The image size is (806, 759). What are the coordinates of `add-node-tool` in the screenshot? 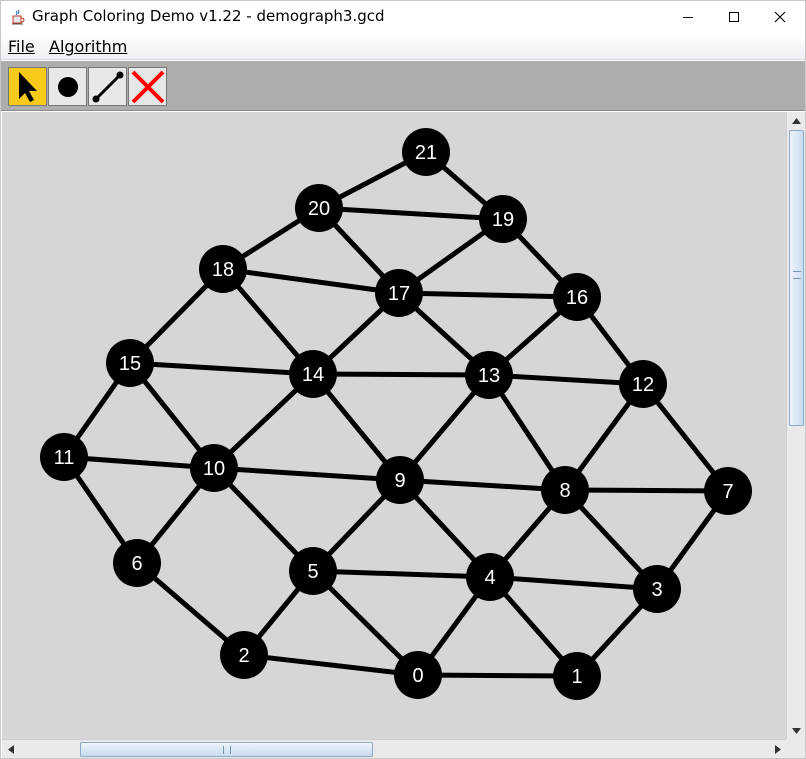 It's located at (67, 86).